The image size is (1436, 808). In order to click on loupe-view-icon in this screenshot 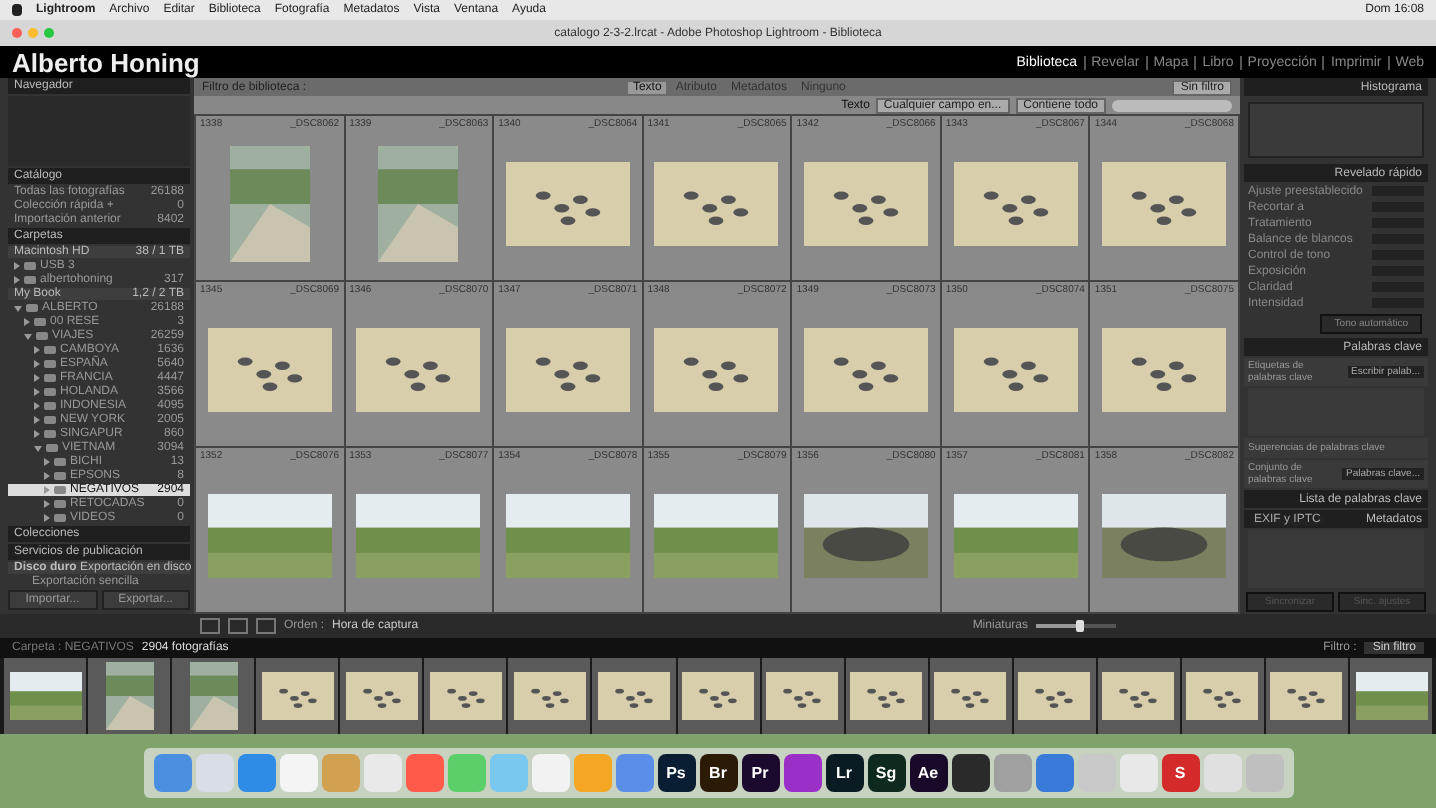, I will do `click(238, 626)`.